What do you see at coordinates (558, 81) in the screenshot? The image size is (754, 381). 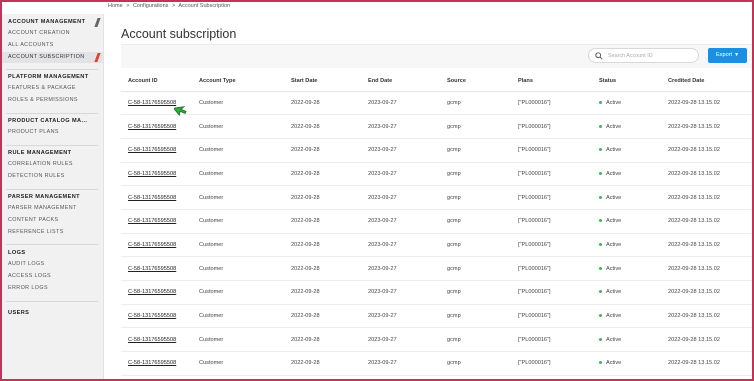 I see `column-header-plans: Plans` at bounding box center [558, 81].